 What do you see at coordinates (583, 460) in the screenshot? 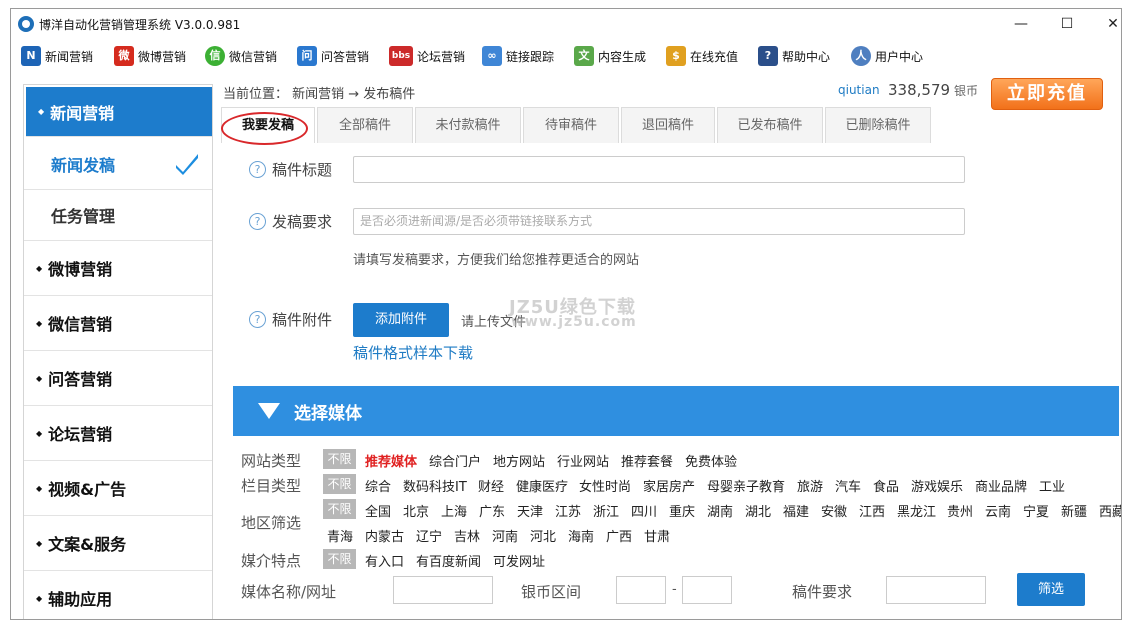
I see `site-type-option: 行业网站` at bounding box center [583, 460].